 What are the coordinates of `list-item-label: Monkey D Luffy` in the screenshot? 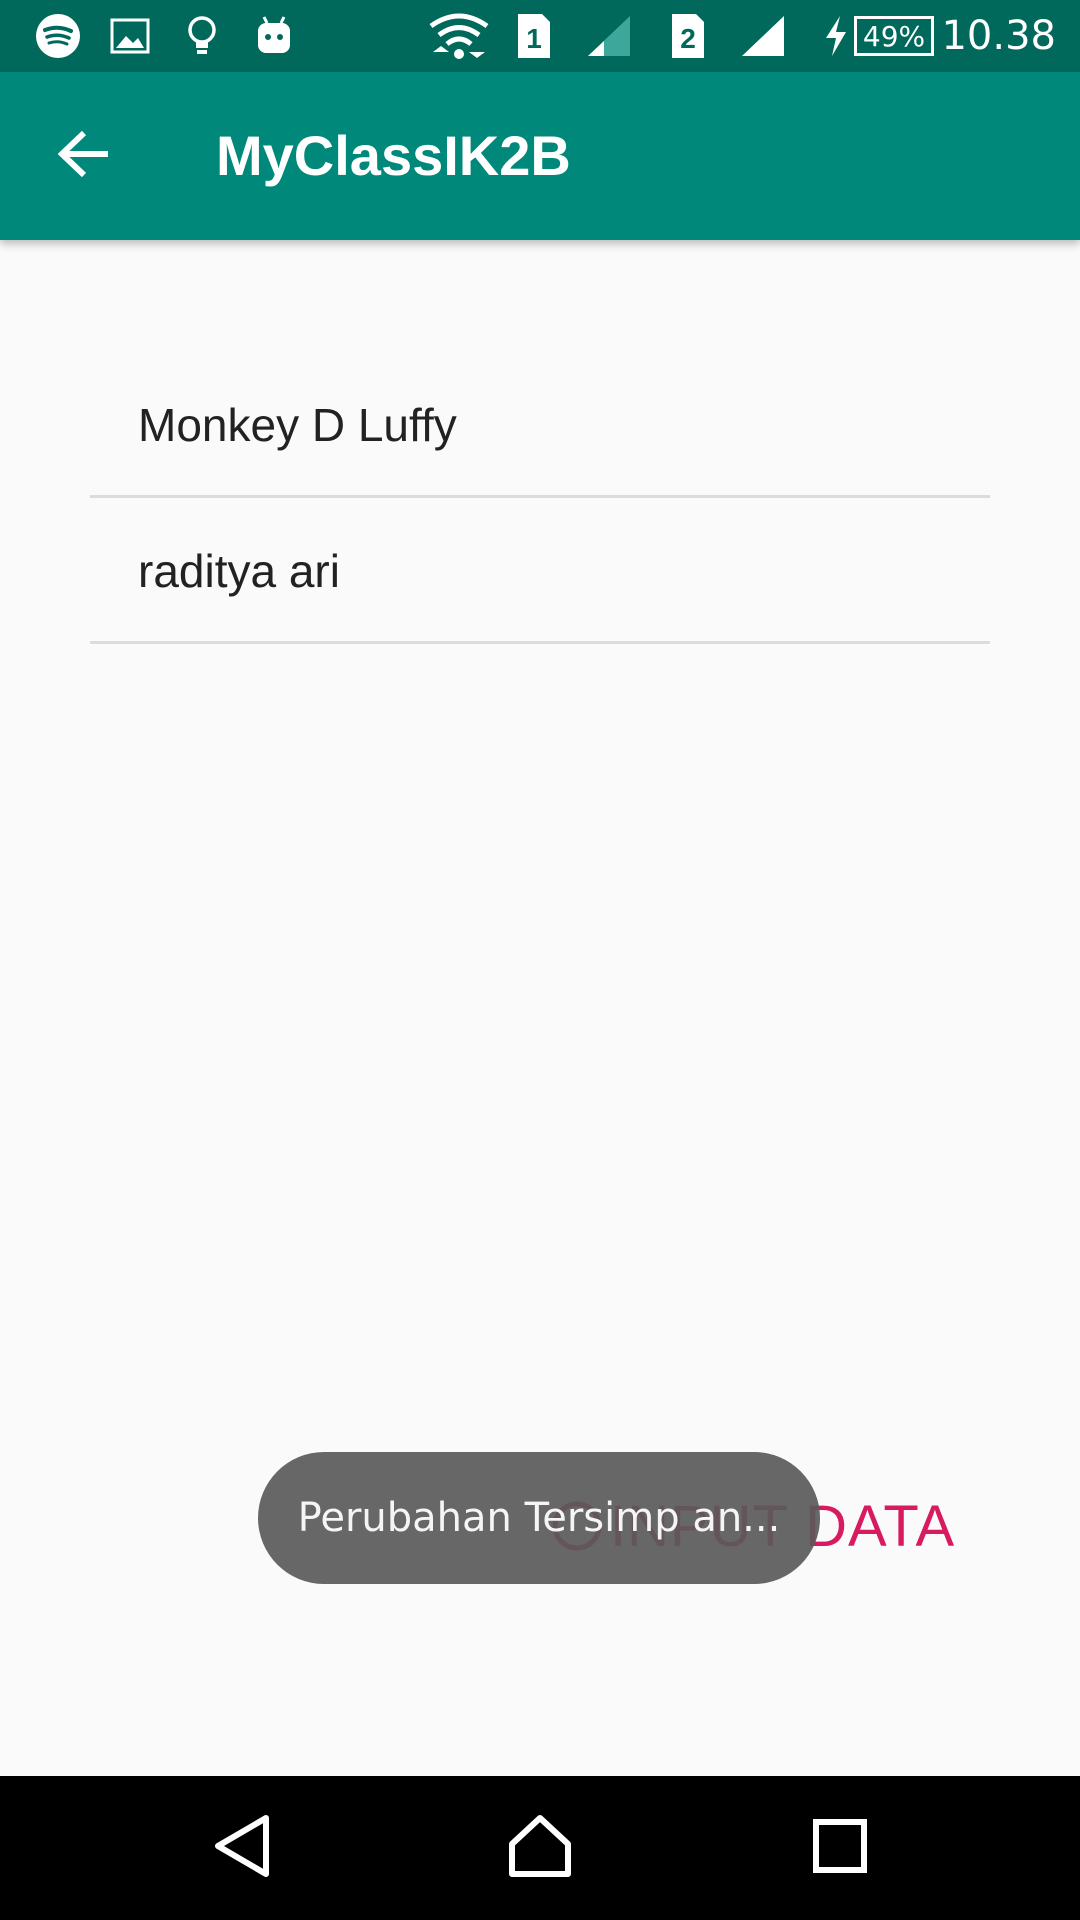 It's located at (297, 425).